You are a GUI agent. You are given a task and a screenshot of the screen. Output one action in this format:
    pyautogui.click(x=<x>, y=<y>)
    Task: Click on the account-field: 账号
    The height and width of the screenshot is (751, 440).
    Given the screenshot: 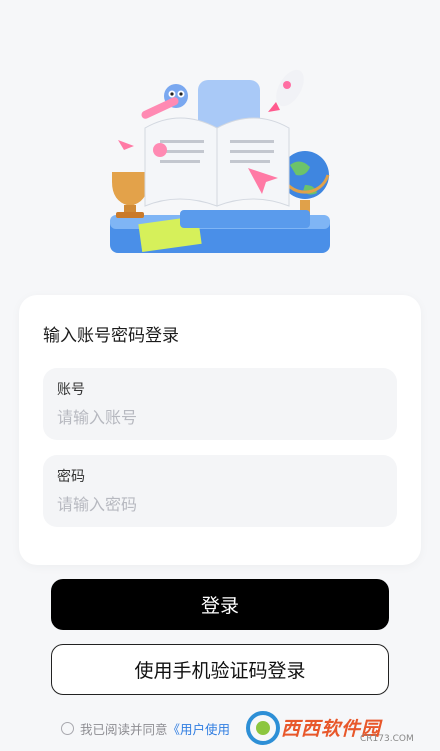 What is the action you would take?
    pyautogui.click(x=220, y=404)
    